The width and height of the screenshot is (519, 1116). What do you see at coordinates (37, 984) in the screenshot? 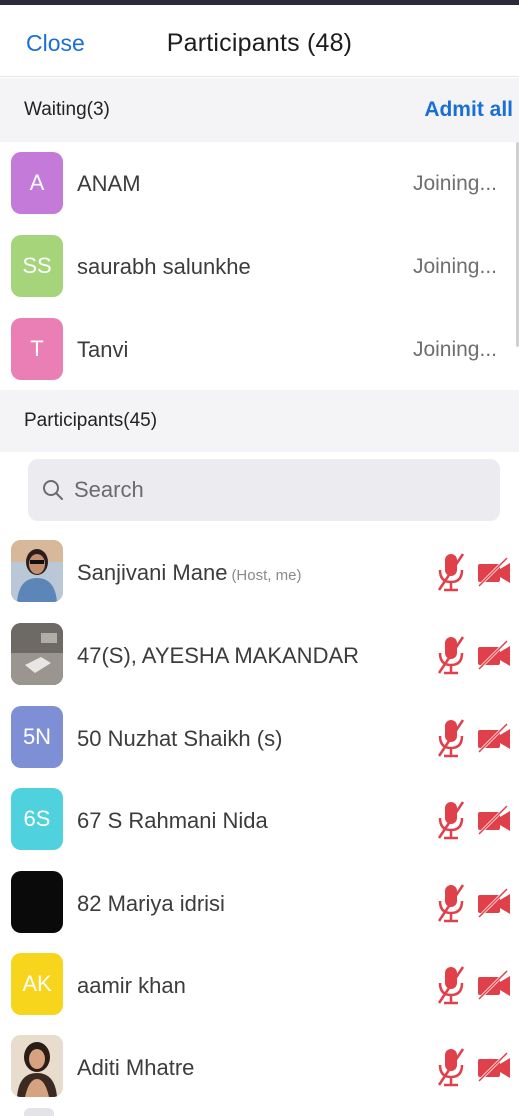
I see `avatar: AK` at bounding box center [37, 984].